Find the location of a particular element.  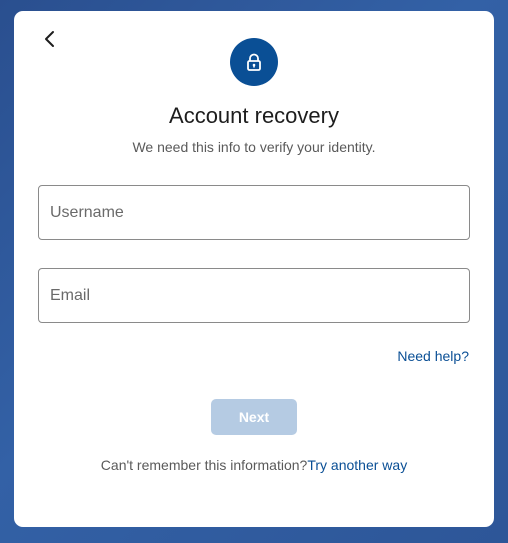

need-help-link: Need help? is located at coordinates (433, 356).